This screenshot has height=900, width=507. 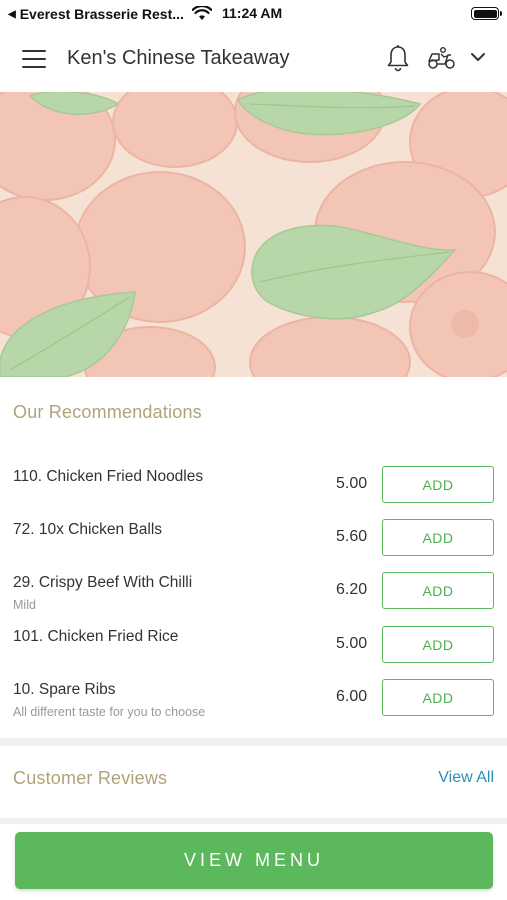 I want to click on list-item: 101. Chicken Fried Rice 5.00 ADD, so click(x=253, y=652).